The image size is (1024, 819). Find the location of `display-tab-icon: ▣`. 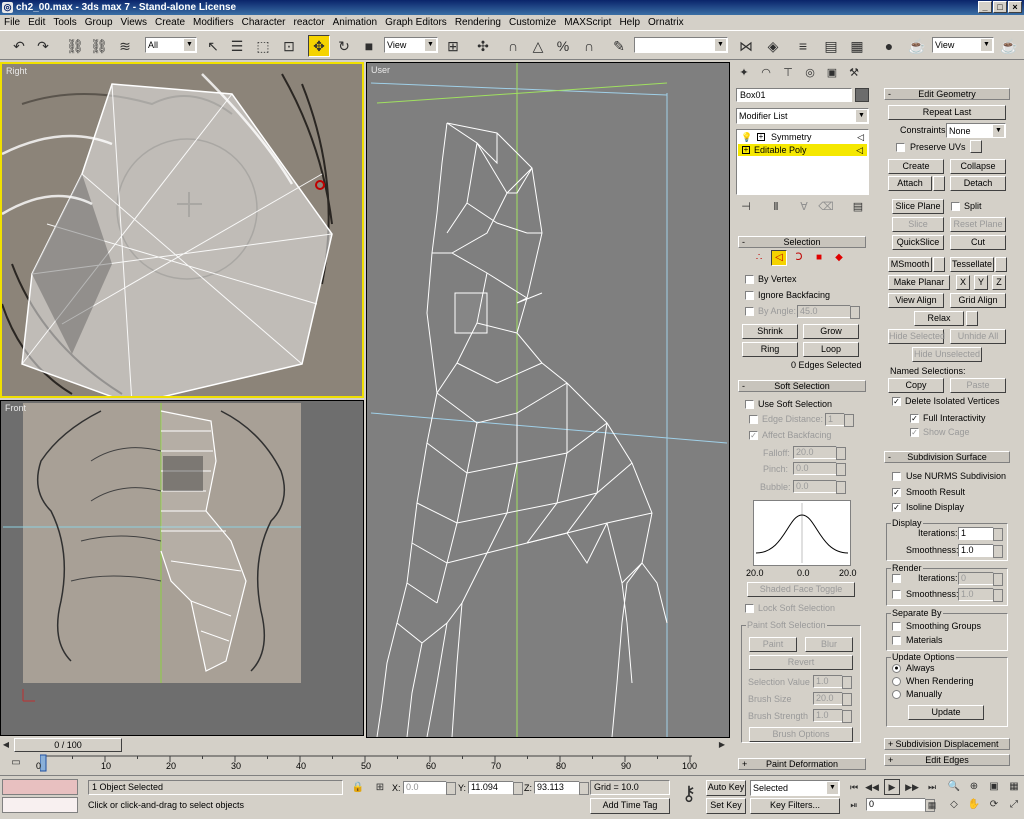

display-tab-icon: ▣ is located at coordinates (832, 73).